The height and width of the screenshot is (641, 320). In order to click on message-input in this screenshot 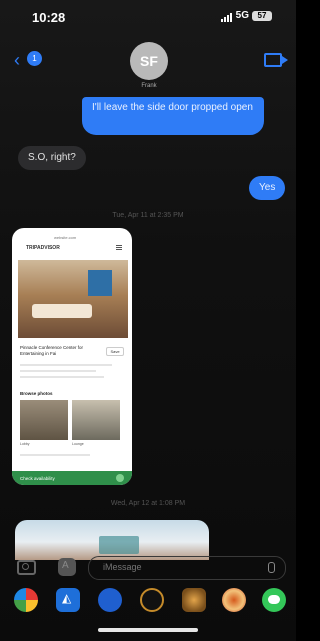, I will do `click(178, 567)`.